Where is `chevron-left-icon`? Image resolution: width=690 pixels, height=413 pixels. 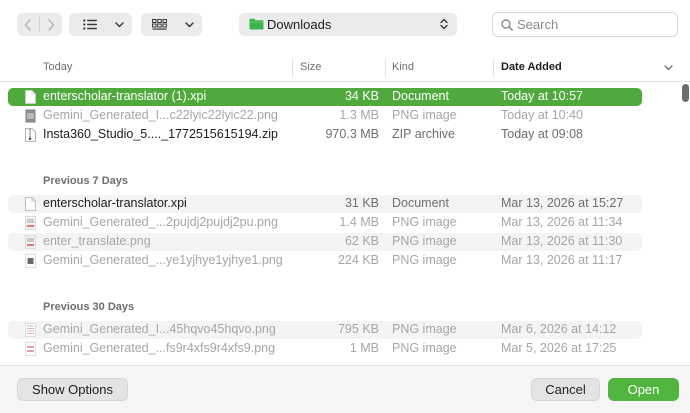
chevron-left-icon is located at coordinates (27, 24).